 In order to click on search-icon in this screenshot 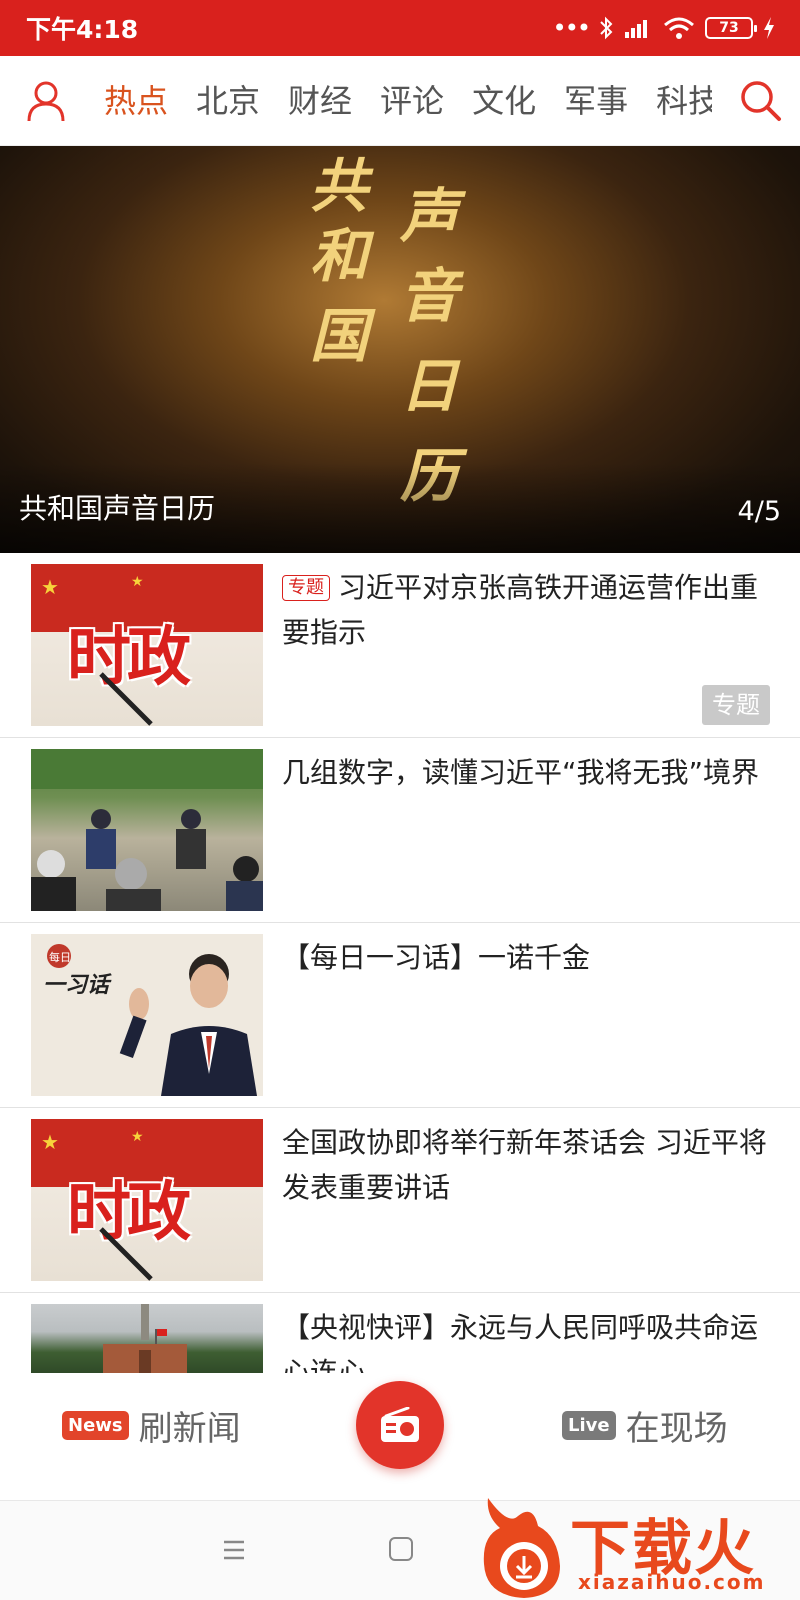, I will do `click(760, 100)`.